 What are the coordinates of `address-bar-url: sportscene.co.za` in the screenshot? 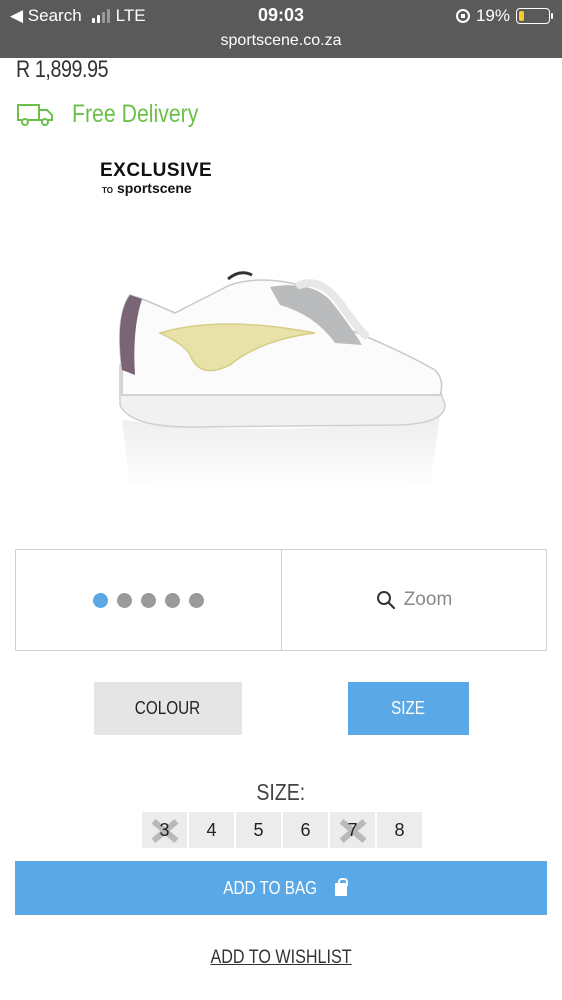 It's located at (281, 41).